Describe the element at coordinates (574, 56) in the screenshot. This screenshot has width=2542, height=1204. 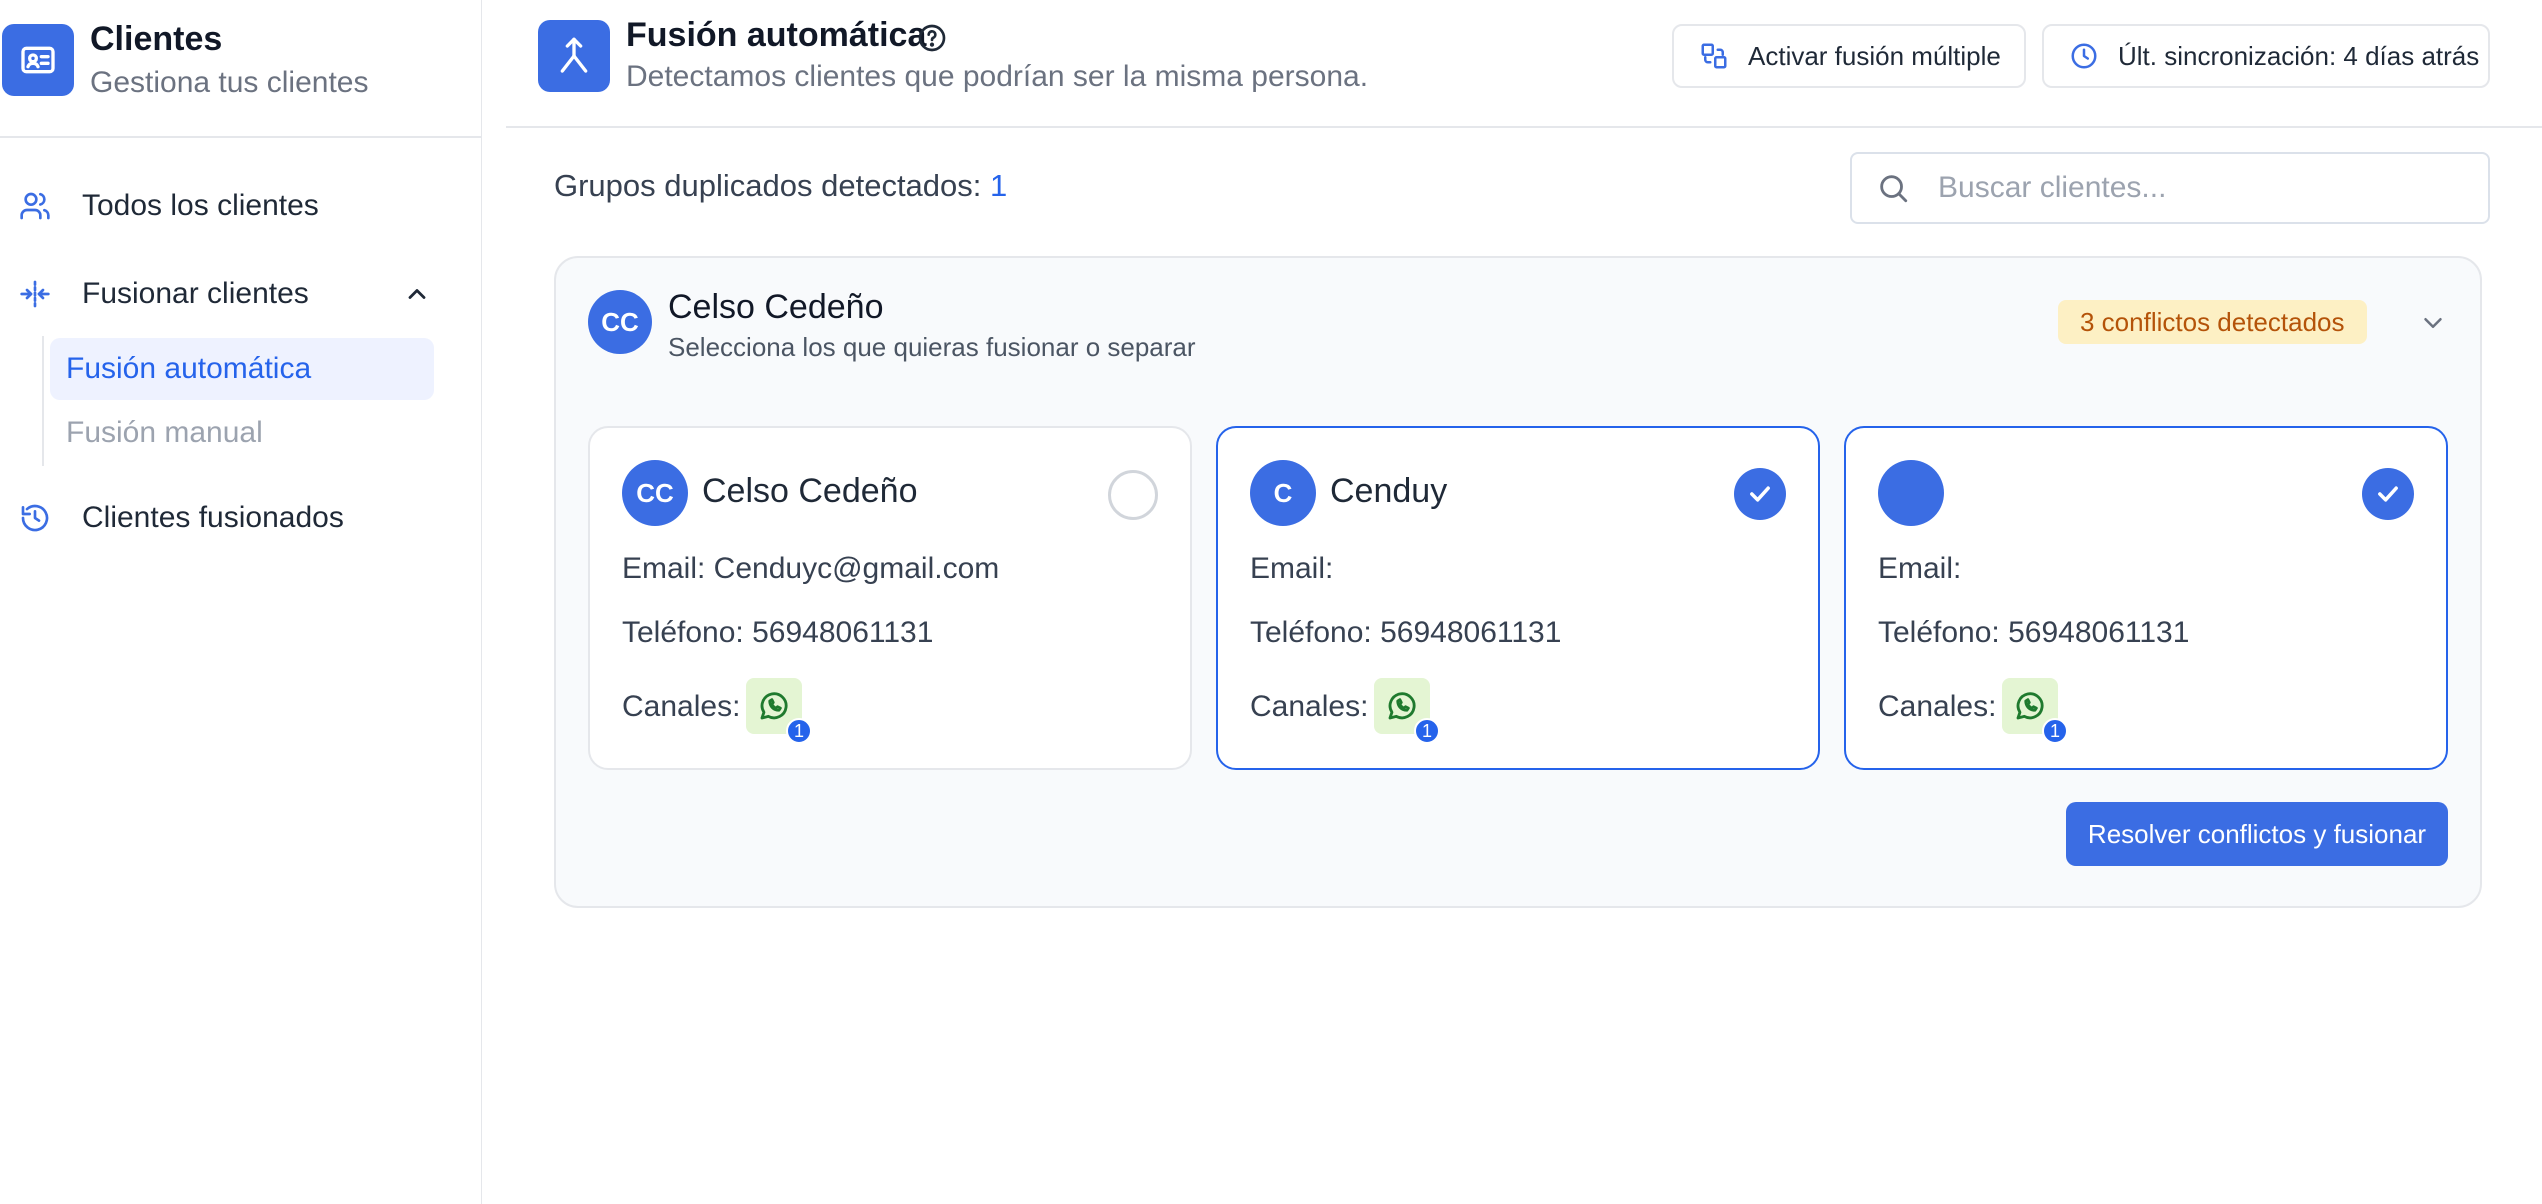
I see `merge-icon` at that location.